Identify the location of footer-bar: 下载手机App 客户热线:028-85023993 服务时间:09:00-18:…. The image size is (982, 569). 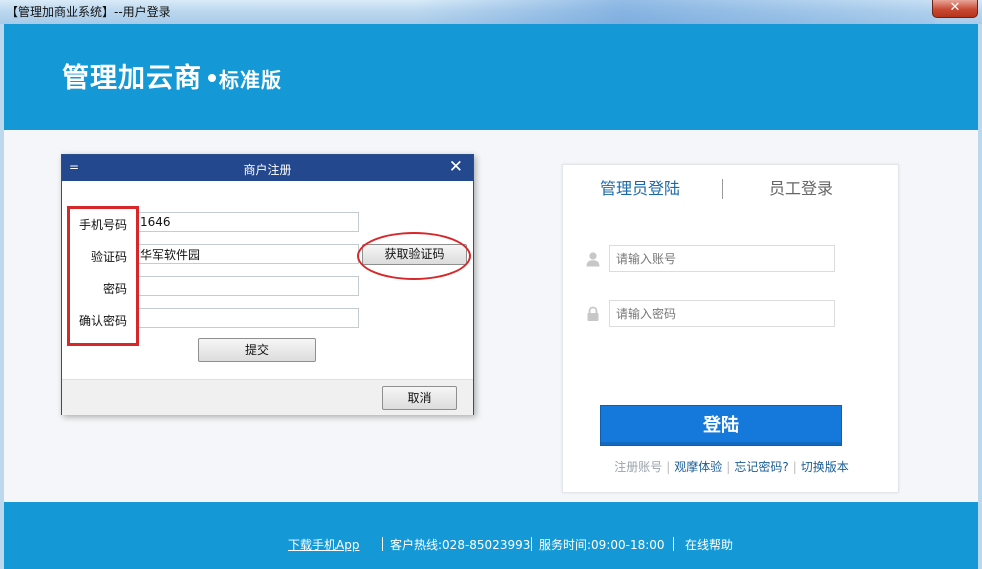
(491, 535).